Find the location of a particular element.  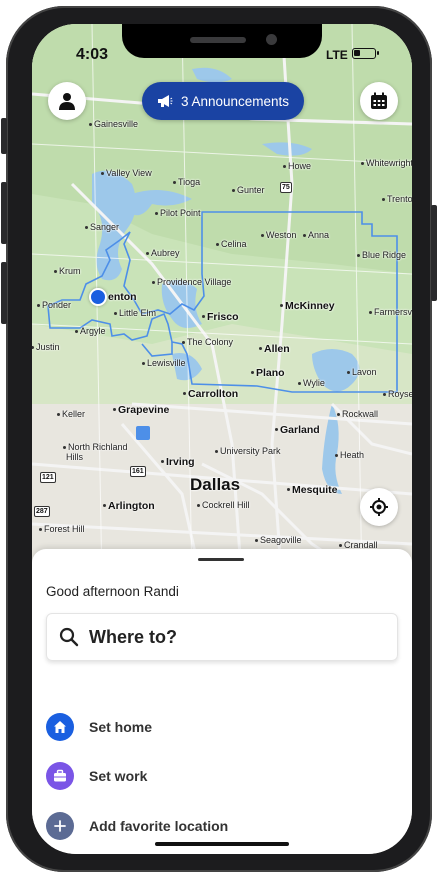

volume-down-button is located at coordinates (4, 293).